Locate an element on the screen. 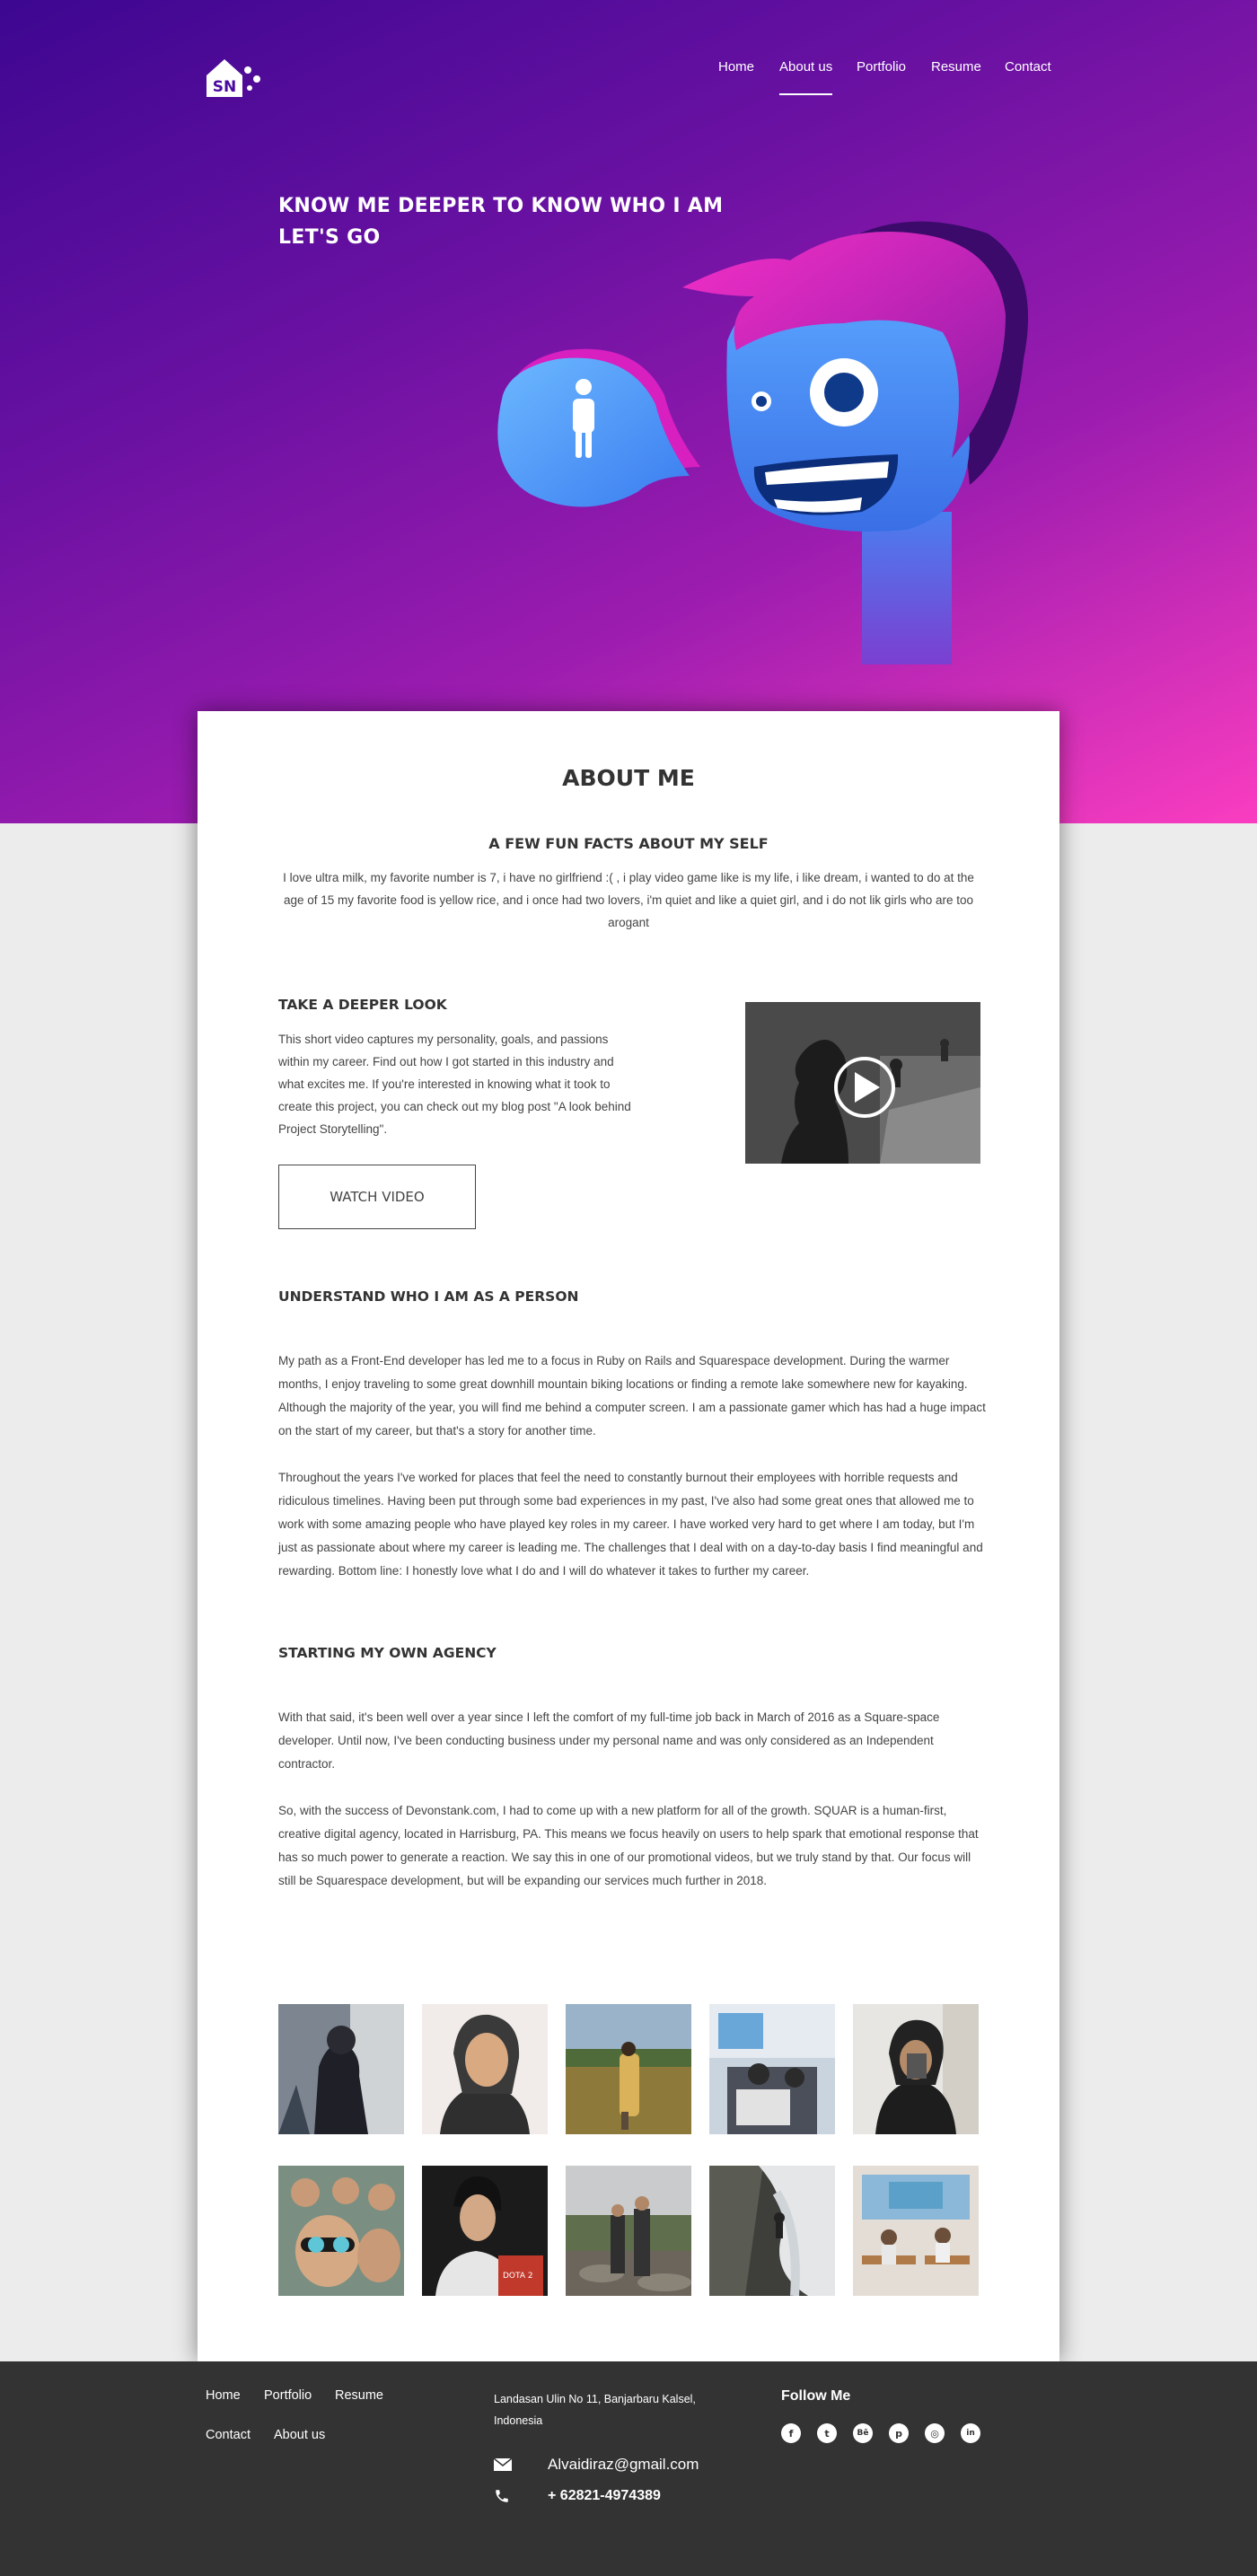 The height and width of the screenshot is (2576, 1257). home-logo-icon: SN is located at coordinates (234, 78).